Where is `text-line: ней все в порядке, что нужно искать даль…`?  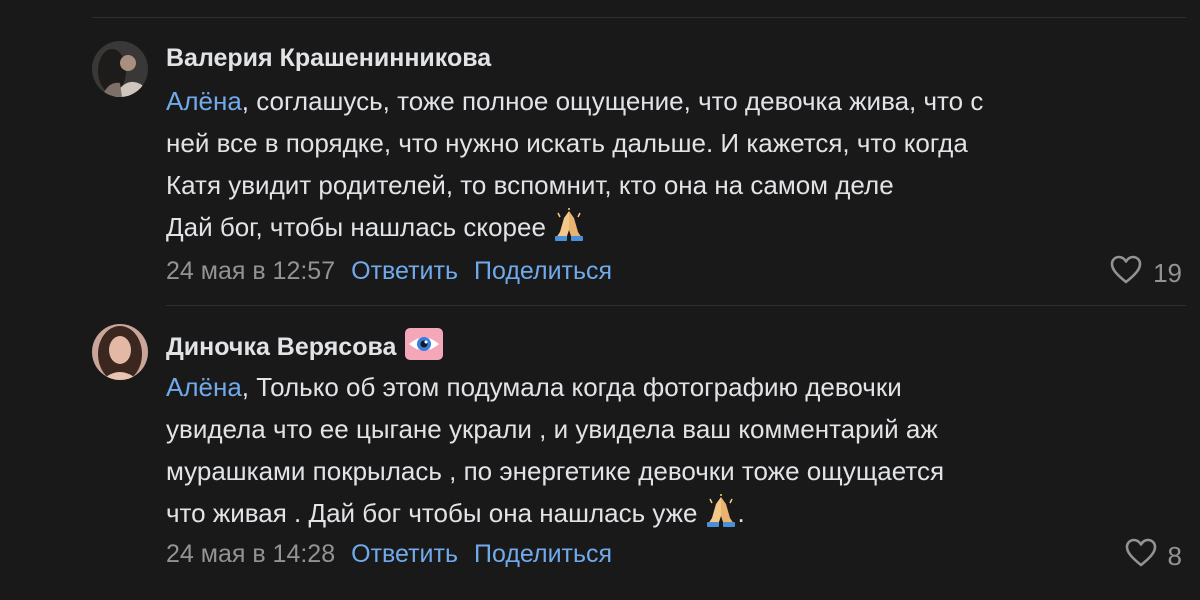
text-line: ней все в порядке, что нужно искать даль… is located at coordinates (567, 143).